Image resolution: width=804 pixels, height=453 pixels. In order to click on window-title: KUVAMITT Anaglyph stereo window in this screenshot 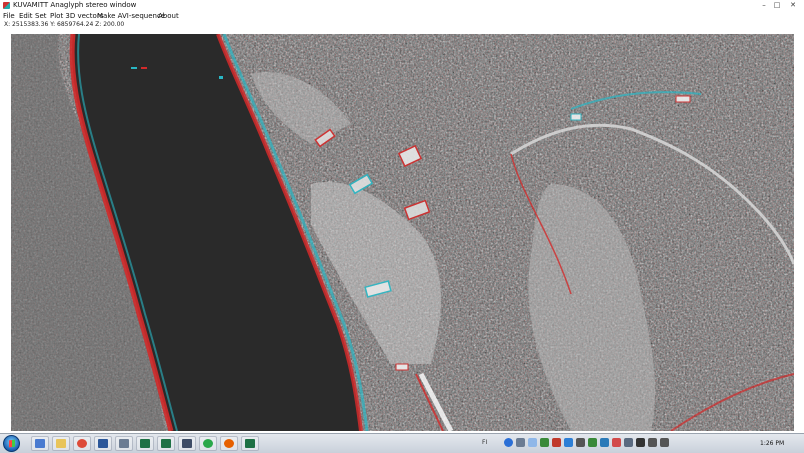, I will do `click(75, 5)`.